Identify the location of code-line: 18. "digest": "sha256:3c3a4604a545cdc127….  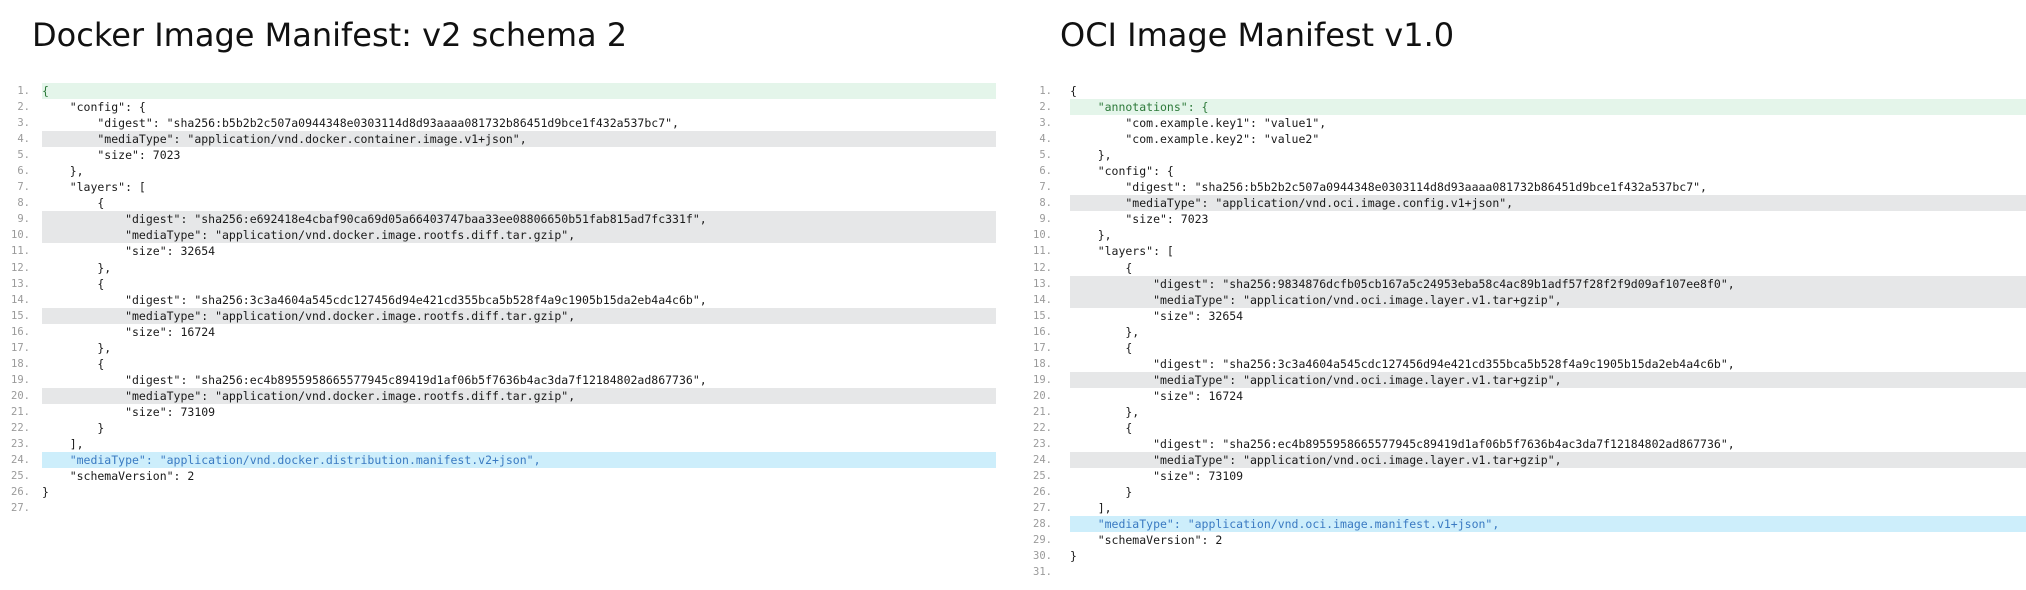
(1528, 364).